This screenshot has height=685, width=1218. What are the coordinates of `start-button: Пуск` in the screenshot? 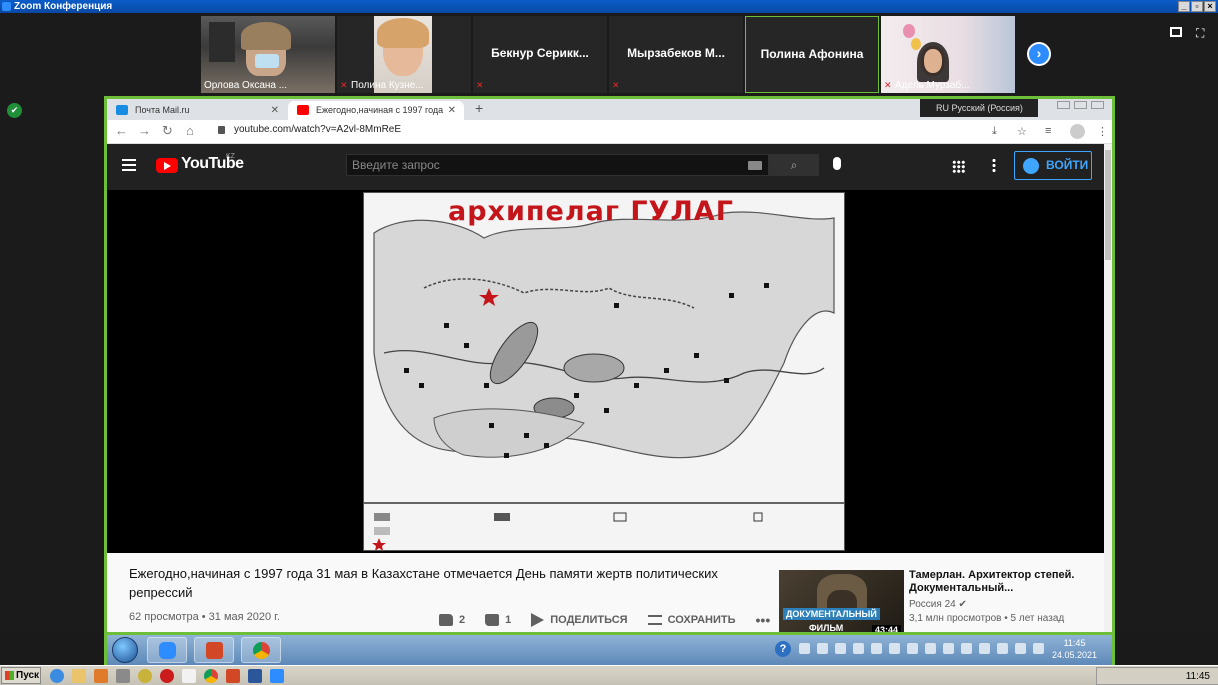 It's located at (21, 675).